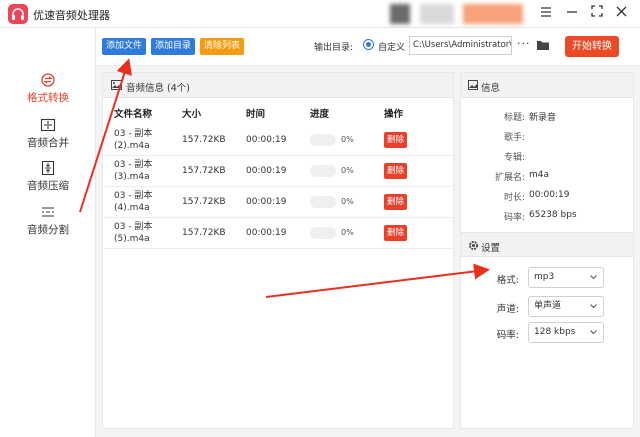 This screenshot has width=640, height=437. What do you see at coordinates (48, 177) in the screenshot?
I see `sidebar-item-compress: 音频压缩` at bounding box center [48, 177].